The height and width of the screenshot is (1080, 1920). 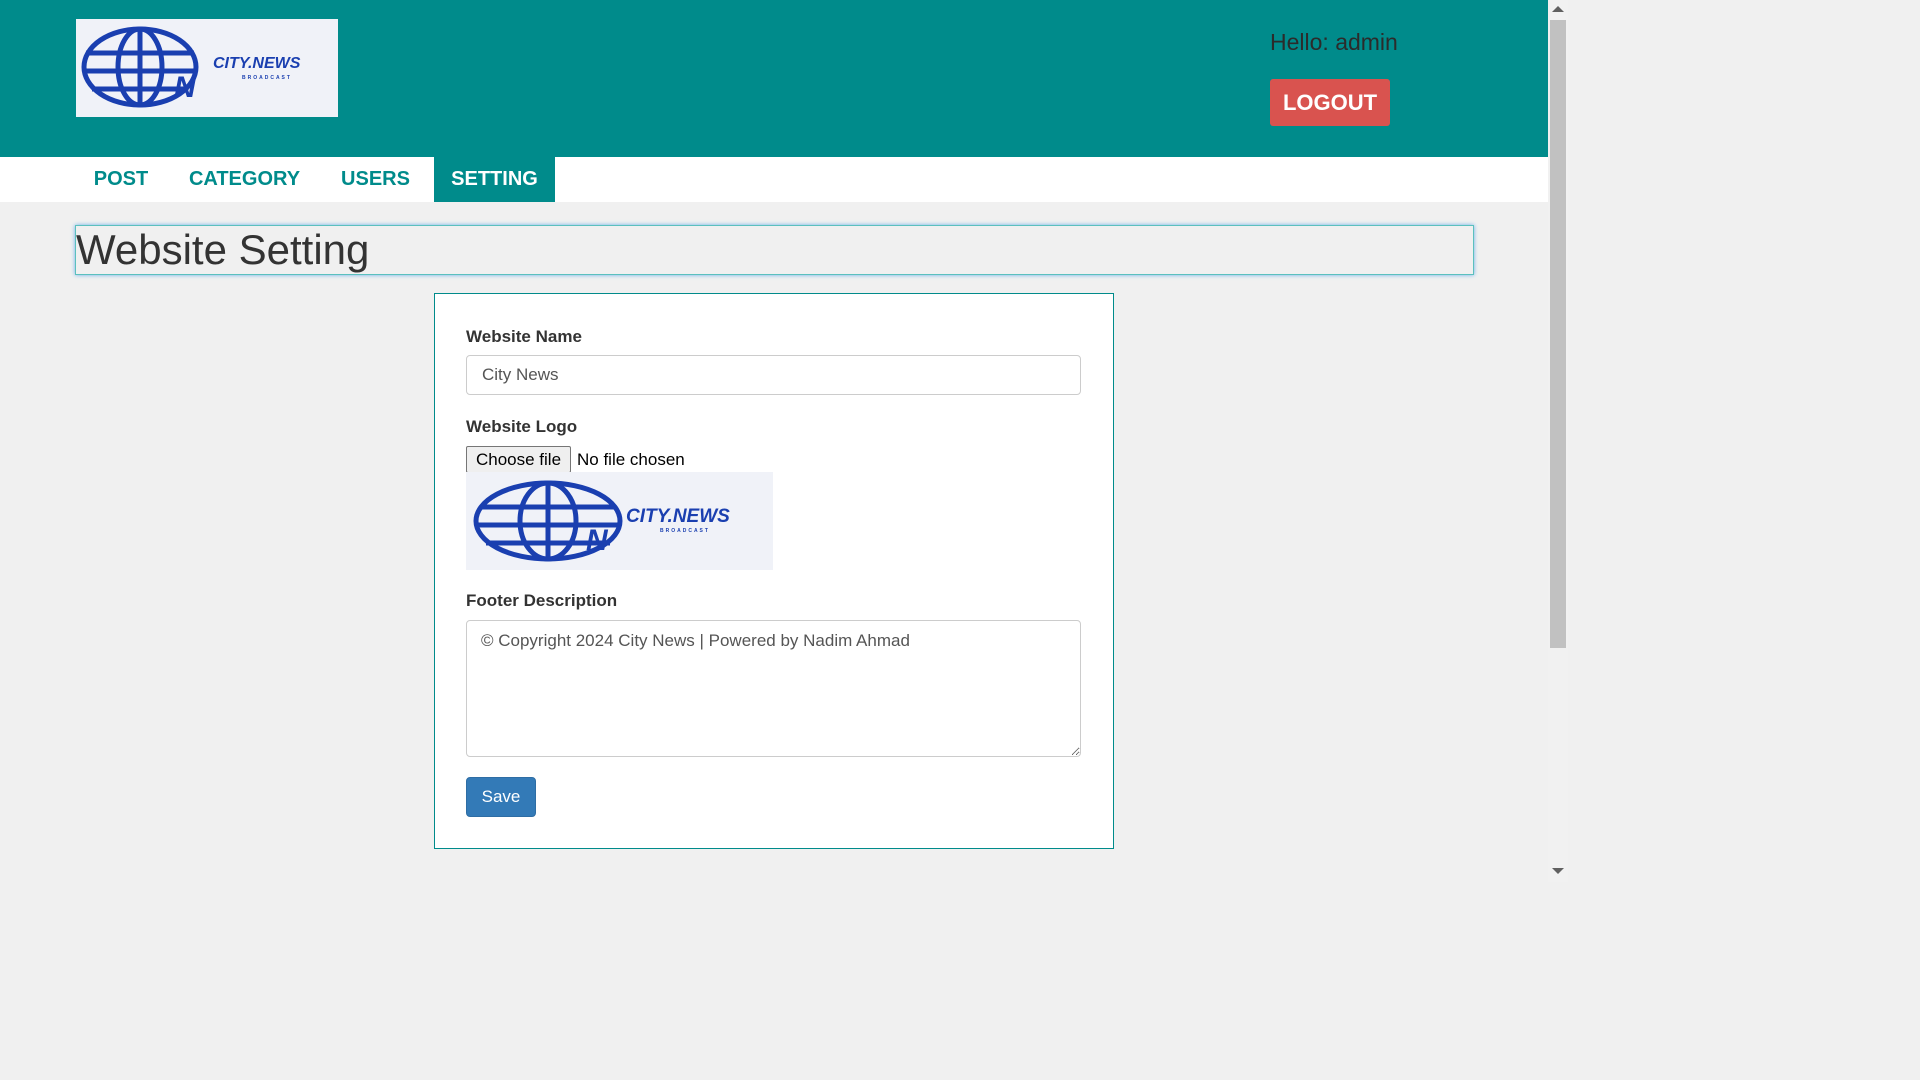 I want to click on file-status: No file chosen, so click(x=631, y=459).